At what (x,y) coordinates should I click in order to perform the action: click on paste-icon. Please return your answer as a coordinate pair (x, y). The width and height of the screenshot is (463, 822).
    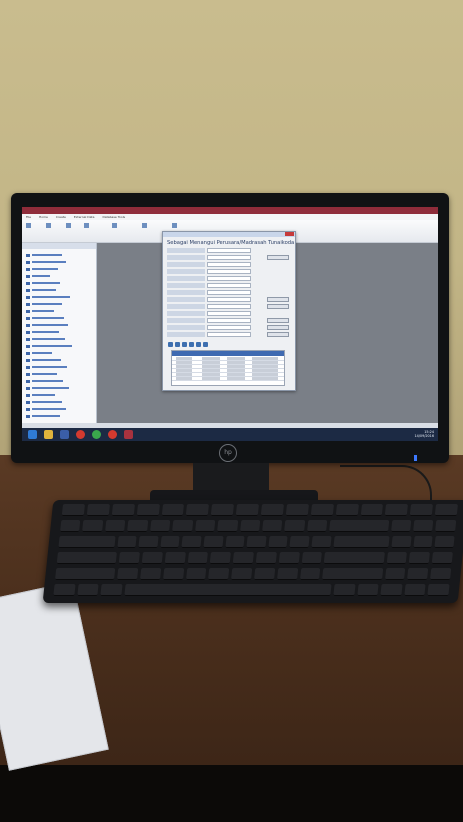
    Looking at the image, I should click on (48, 225).